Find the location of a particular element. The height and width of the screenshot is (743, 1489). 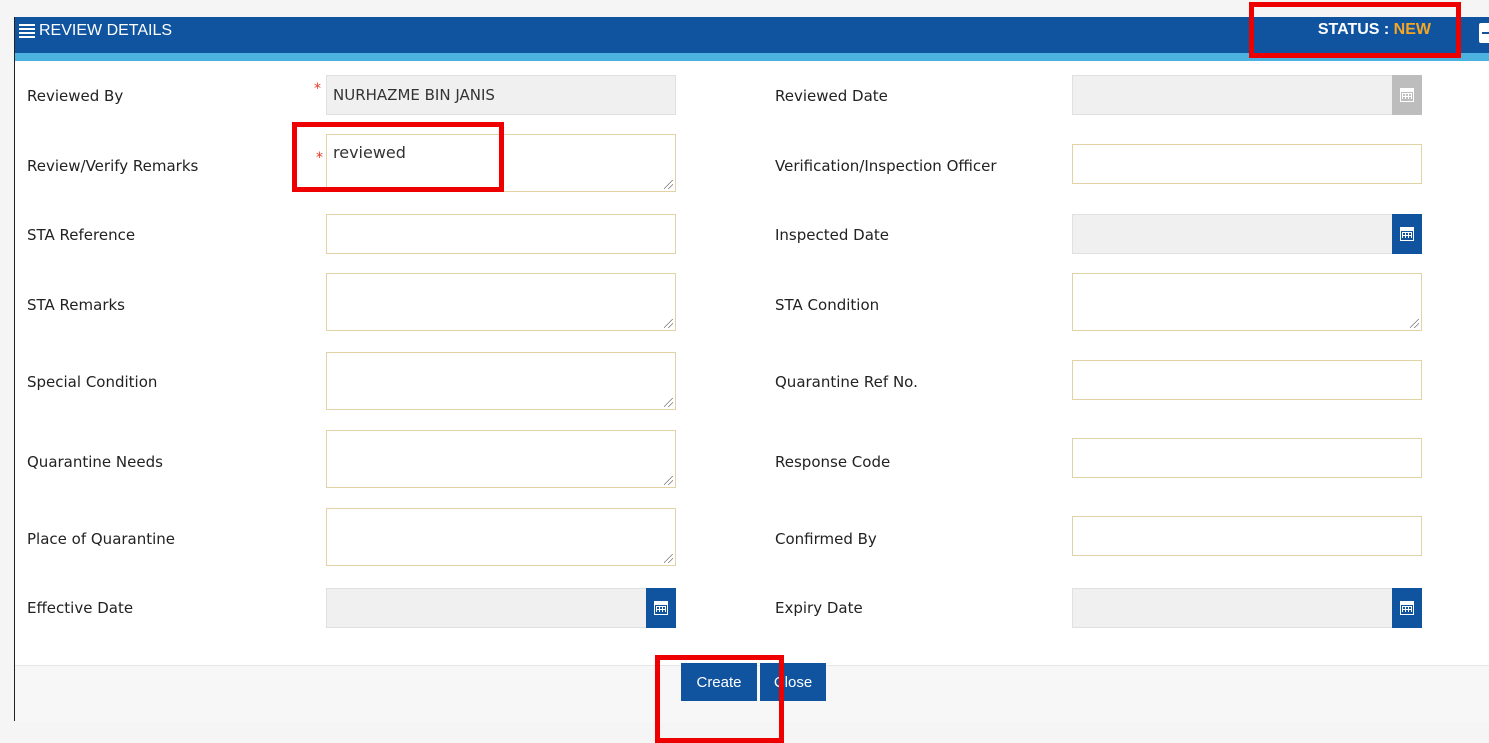

label-quarantine-ref-no: Quarantine Ref No. is located at coordinates (846, 382).